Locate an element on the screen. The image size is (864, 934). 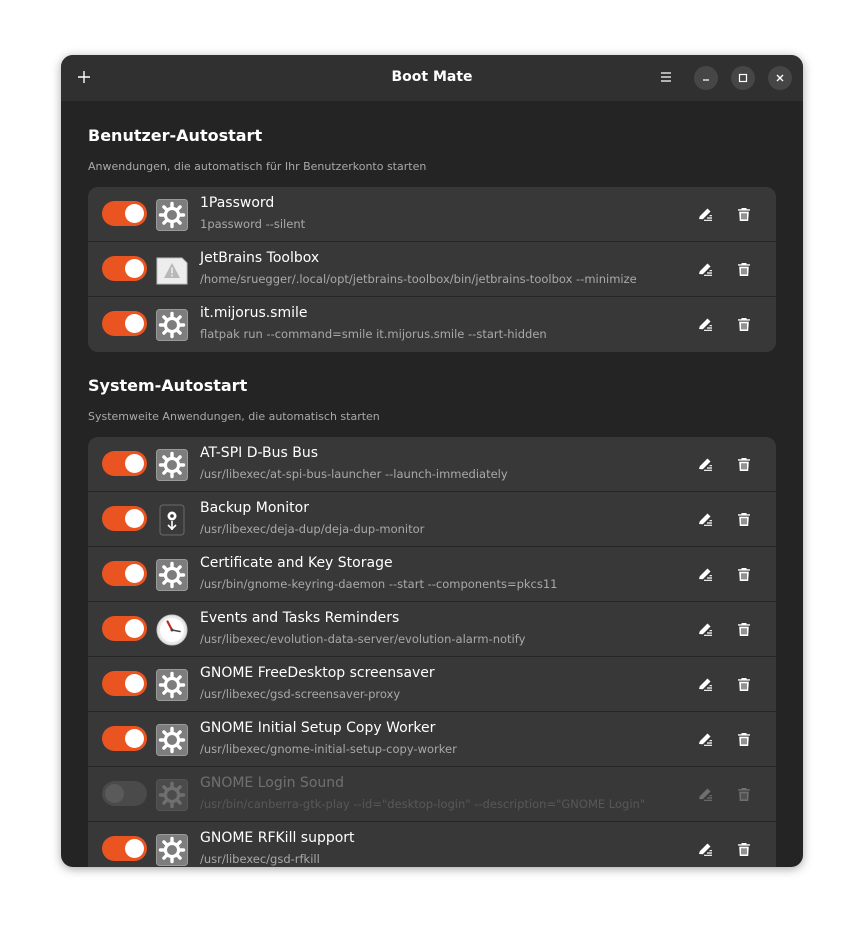
header-bar: Boot Mate is located at coordinates (432, 78).